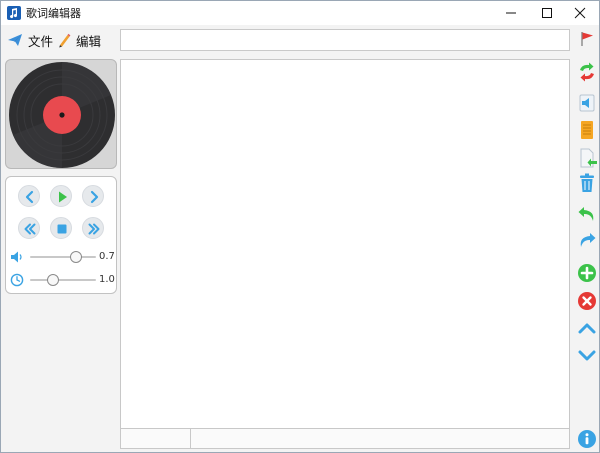 Image resolution: width=600 pixels, height=453 pixels. I want to click on status-cell-info, so click(380, 439).